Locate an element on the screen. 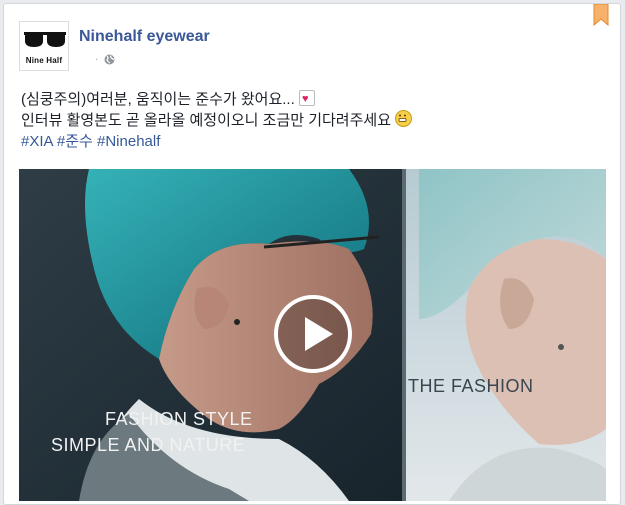  hashtag-ninehalf: #Ninehalf is located at coordinates (128, 141).